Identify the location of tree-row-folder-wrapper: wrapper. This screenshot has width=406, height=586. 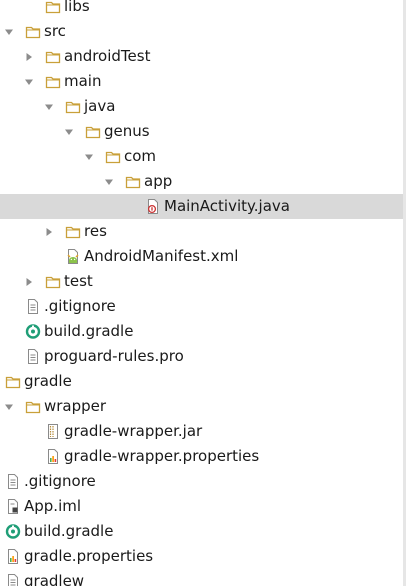
(201, 406).